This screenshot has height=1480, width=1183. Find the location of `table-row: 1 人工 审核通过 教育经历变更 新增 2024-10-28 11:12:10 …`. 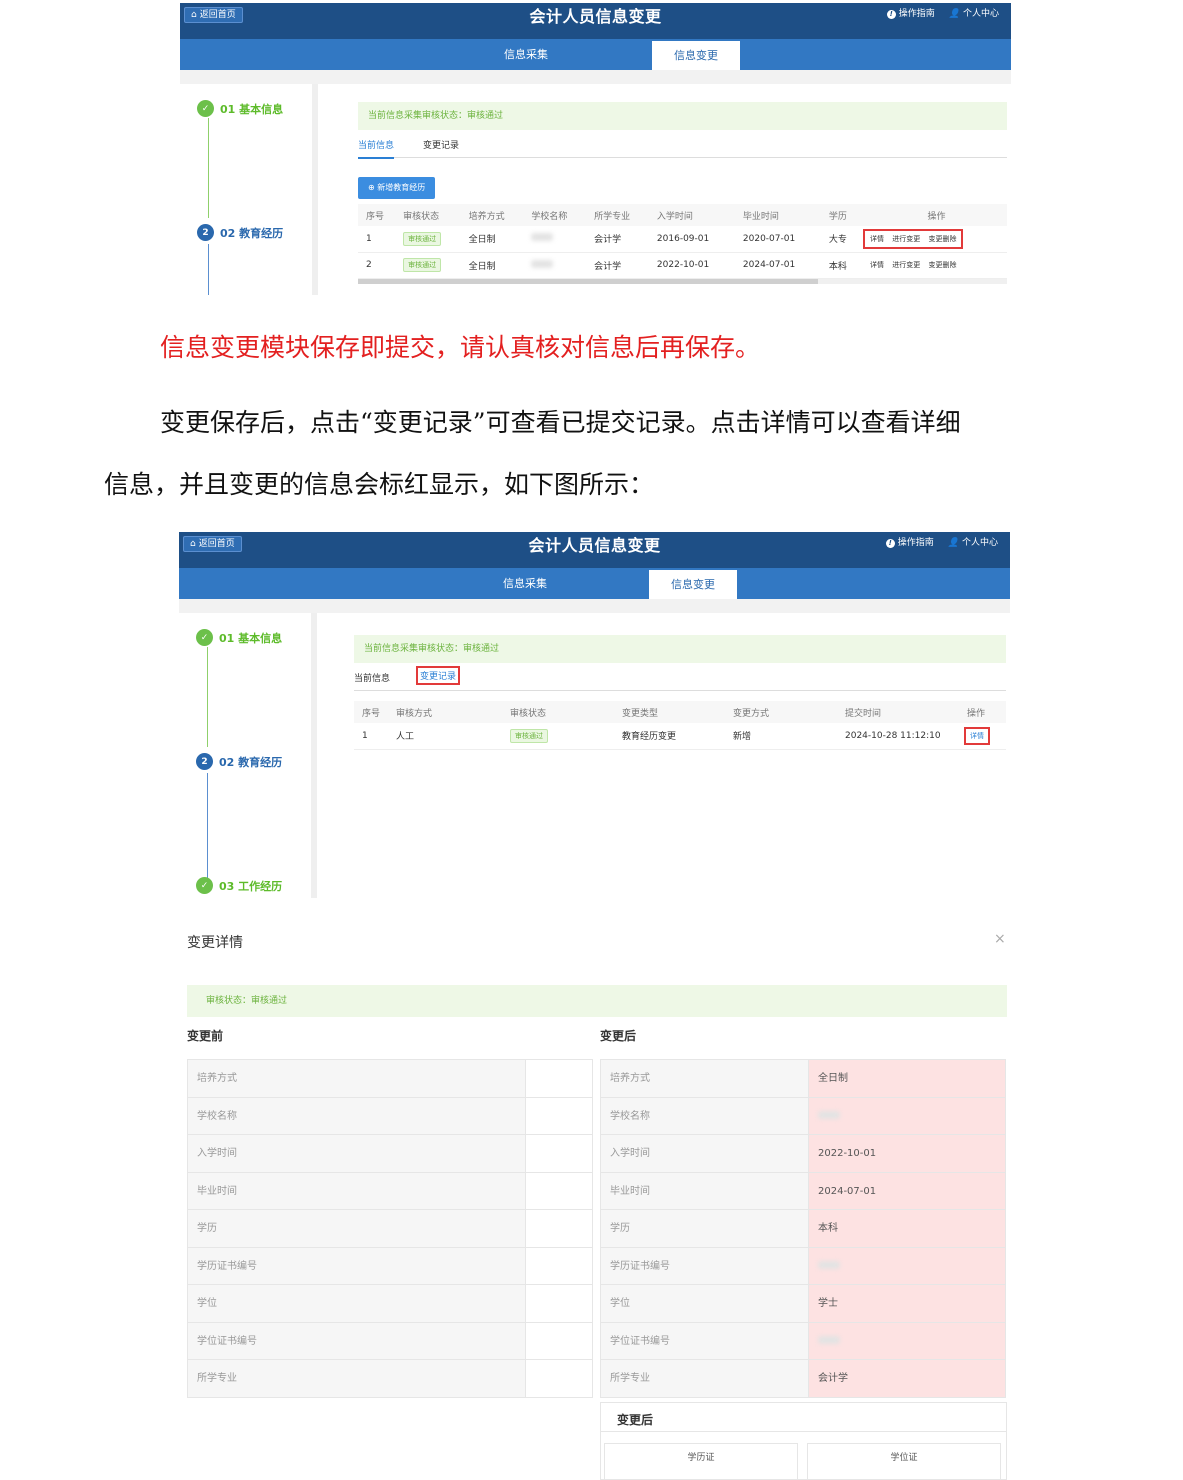

table-row: 1 人工 审核通过 教育经历变更 新增 2024-10-28 11:12:10 … is located at coordinates (680, 736).